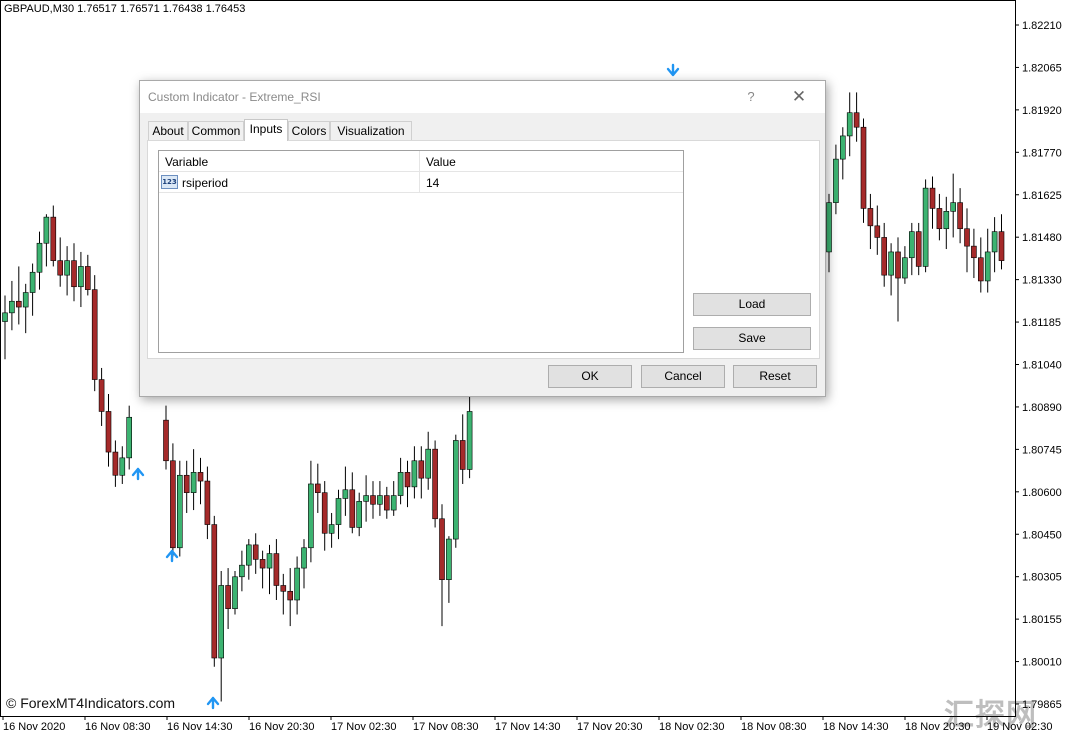 This screenshot has width=1068, height=736. I want to click on reset-button: Reset, so click(775, 376).